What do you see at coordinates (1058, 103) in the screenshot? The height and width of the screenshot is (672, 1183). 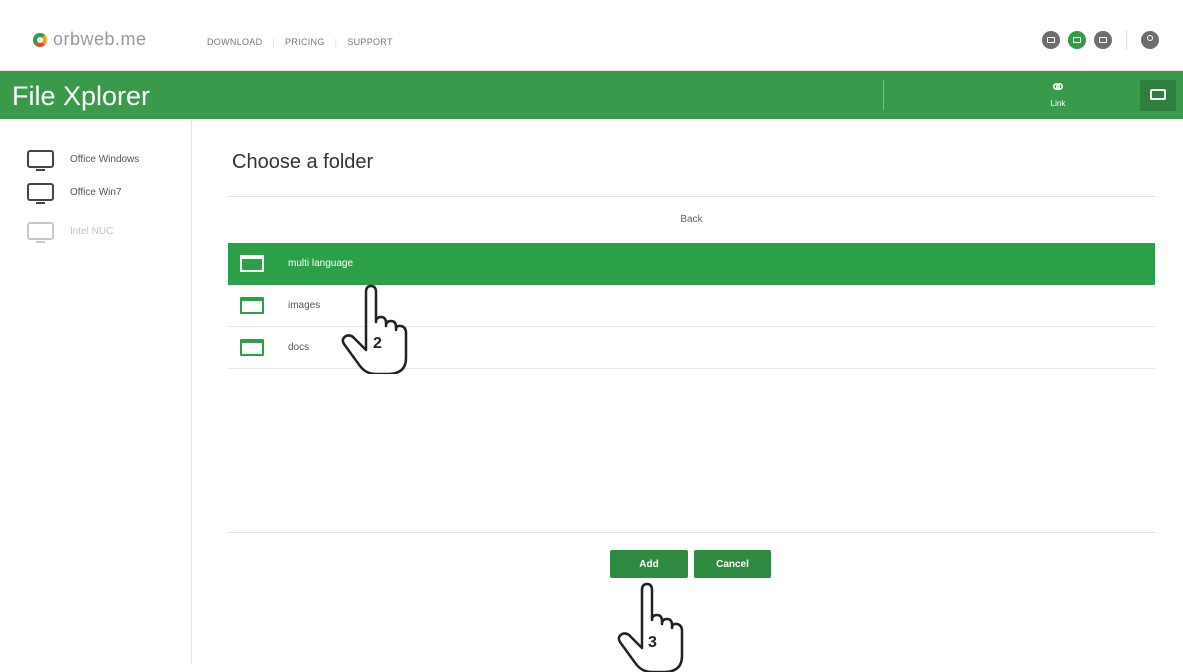 I see `link-label: Link` at bounding box center [1058, 103].